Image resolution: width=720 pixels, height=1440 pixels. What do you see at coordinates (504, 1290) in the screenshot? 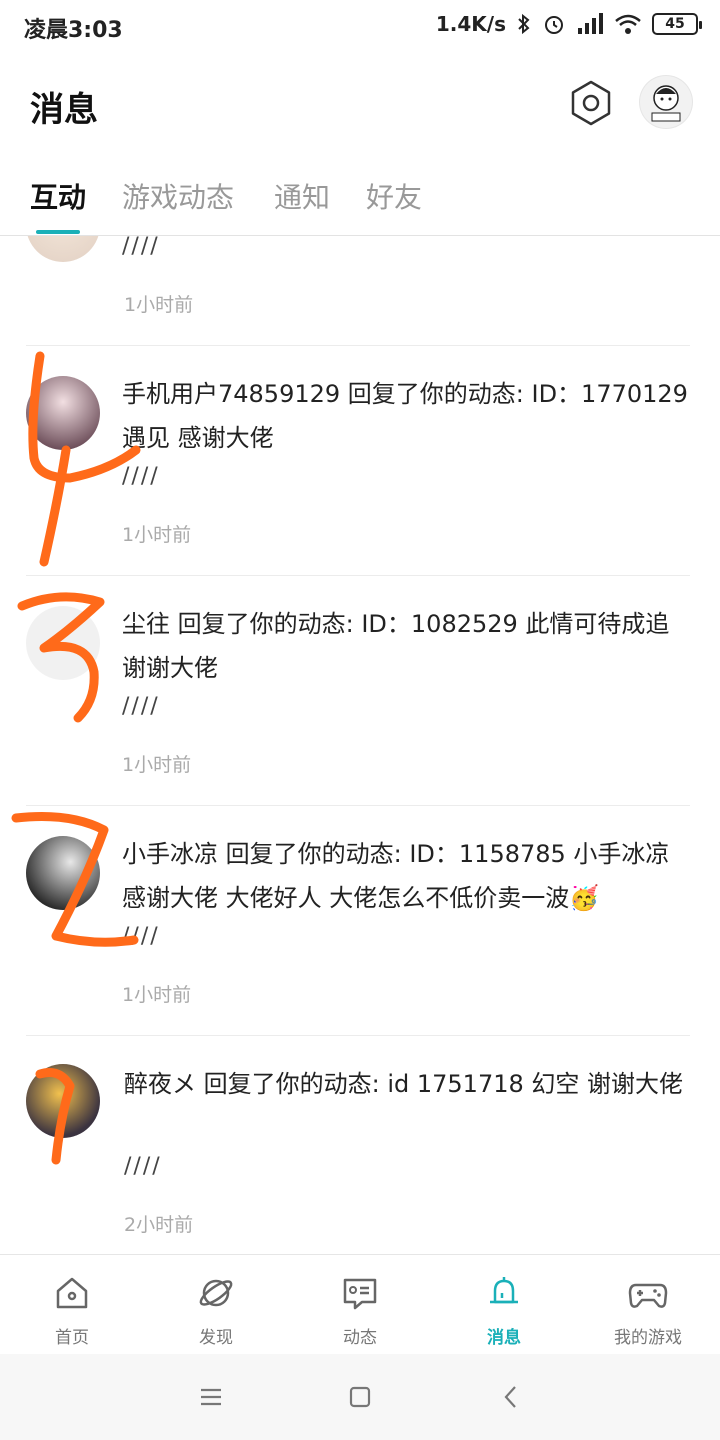
I see `bell-icon` at bounding box center [504, 1290].